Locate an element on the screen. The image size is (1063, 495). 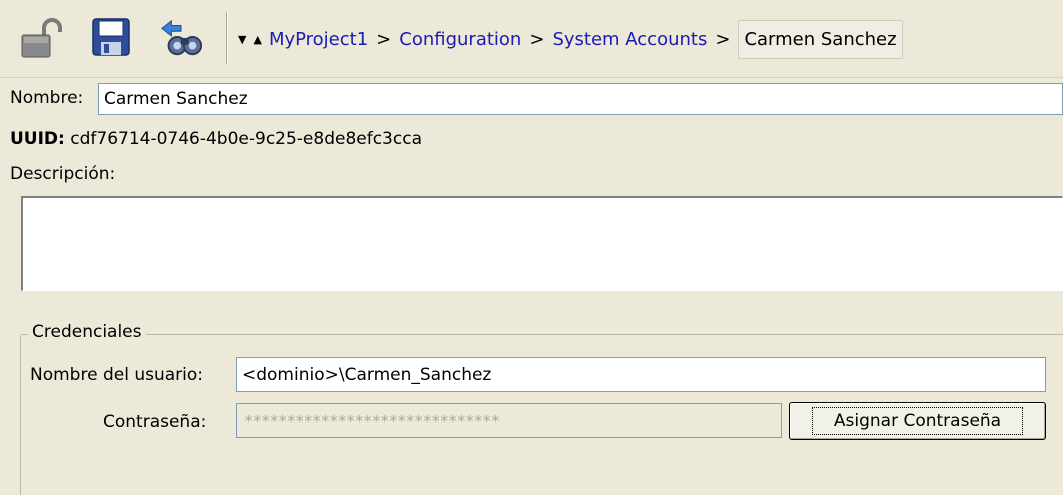
toolbar-separator is located at coordinates (227, 38).